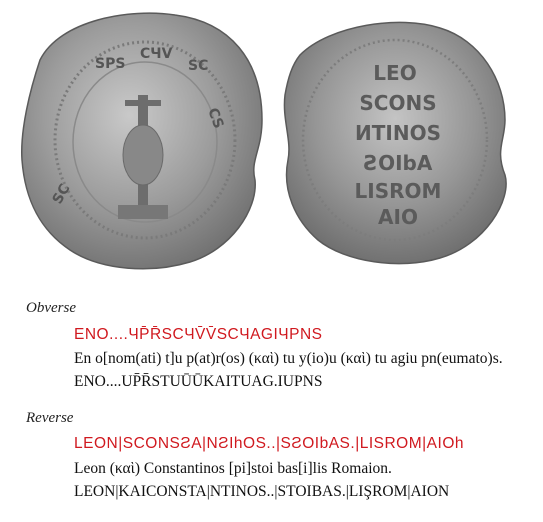  Describe the element at coordinates (110, 64) in the screenshot. I see `svg-text: SPS` at that location.